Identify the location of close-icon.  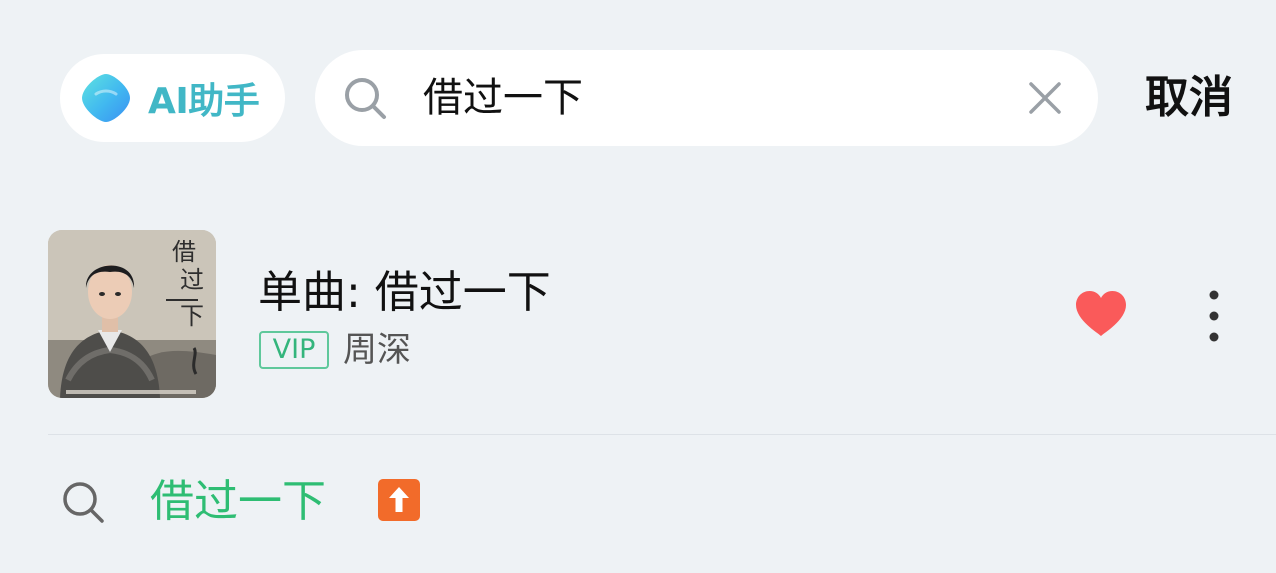
(1045, 98).